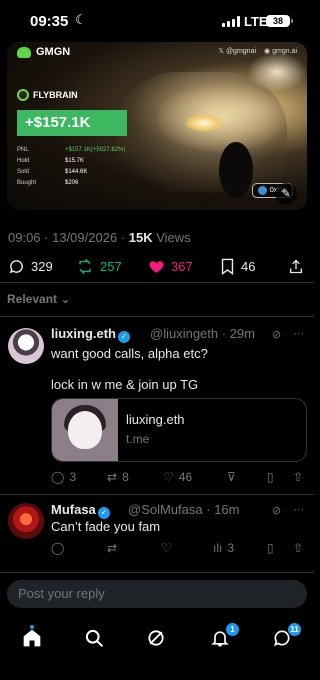 This screenshot has height=680, width=320. What do you see at coordinates (231, 21) in the screenshot?
I see `cellular-signal-icon` at bounding box center [231, 21].